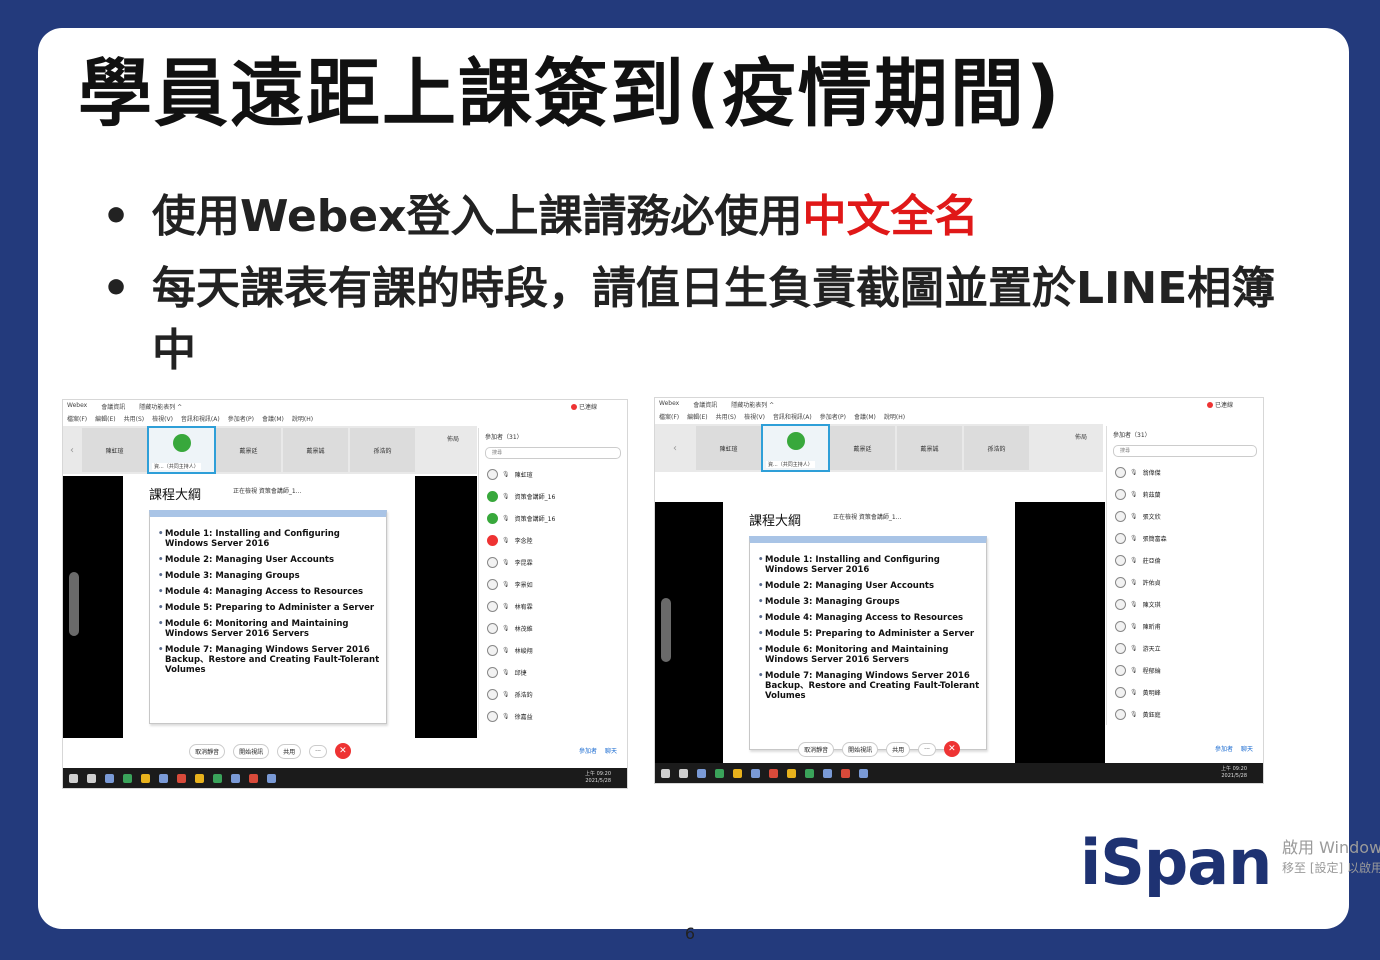  Describe the element at coordinates (1185, 692) in the screenshot. I see `participant-row: 🎙 黃明峰` at that location.